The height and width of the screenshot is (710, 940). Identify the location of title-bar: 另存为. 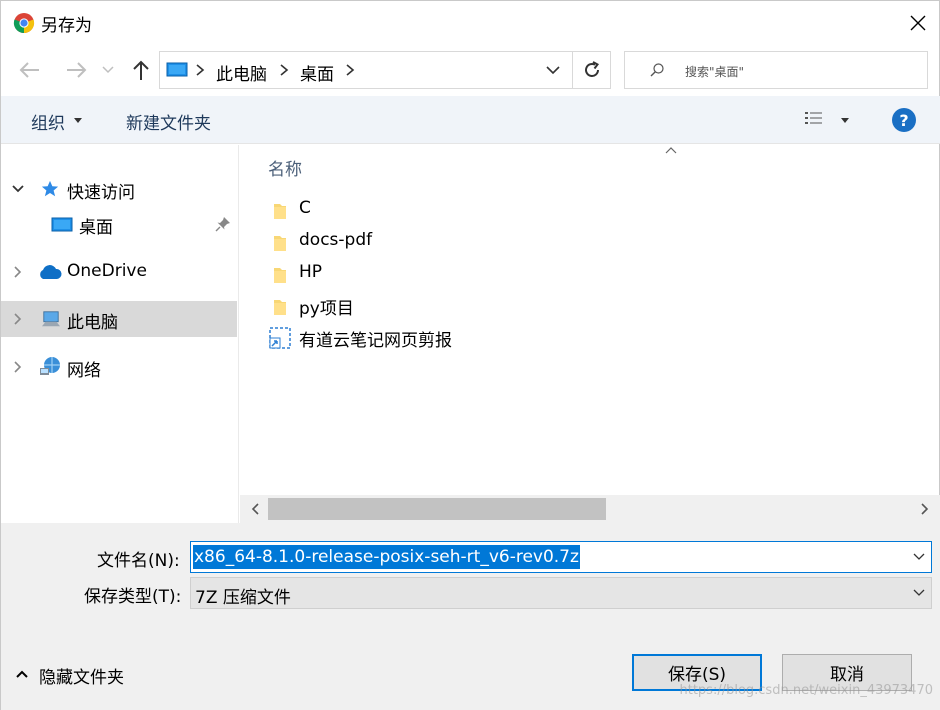
(470, 23).